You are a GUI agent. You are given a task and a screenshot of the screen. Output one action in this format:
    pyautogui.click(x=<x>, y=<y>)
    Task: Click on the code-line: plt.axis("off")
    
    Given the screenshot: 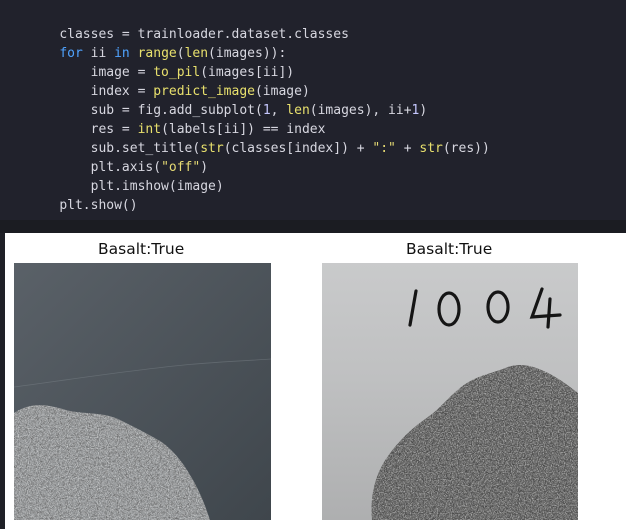 What is the action you would take?
    pyautogui.click(x=118, y=157)
    